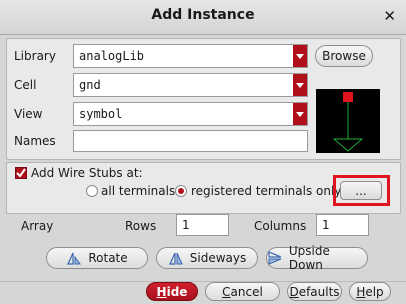 The image size is (406, 304). I want to click on sideways-icon, so click(175, 258).